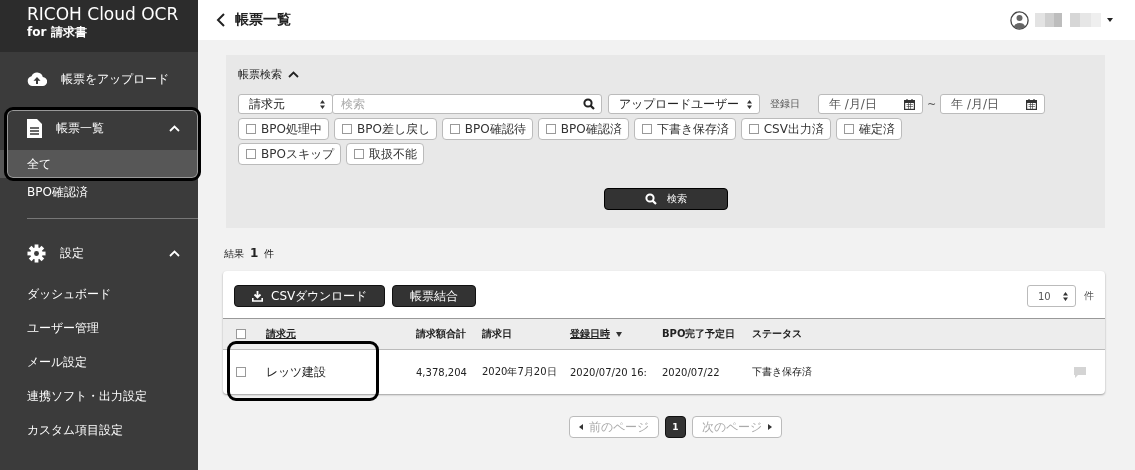  I want to click on sidebar-subitem: ダッシュボード, so click(99, 294).